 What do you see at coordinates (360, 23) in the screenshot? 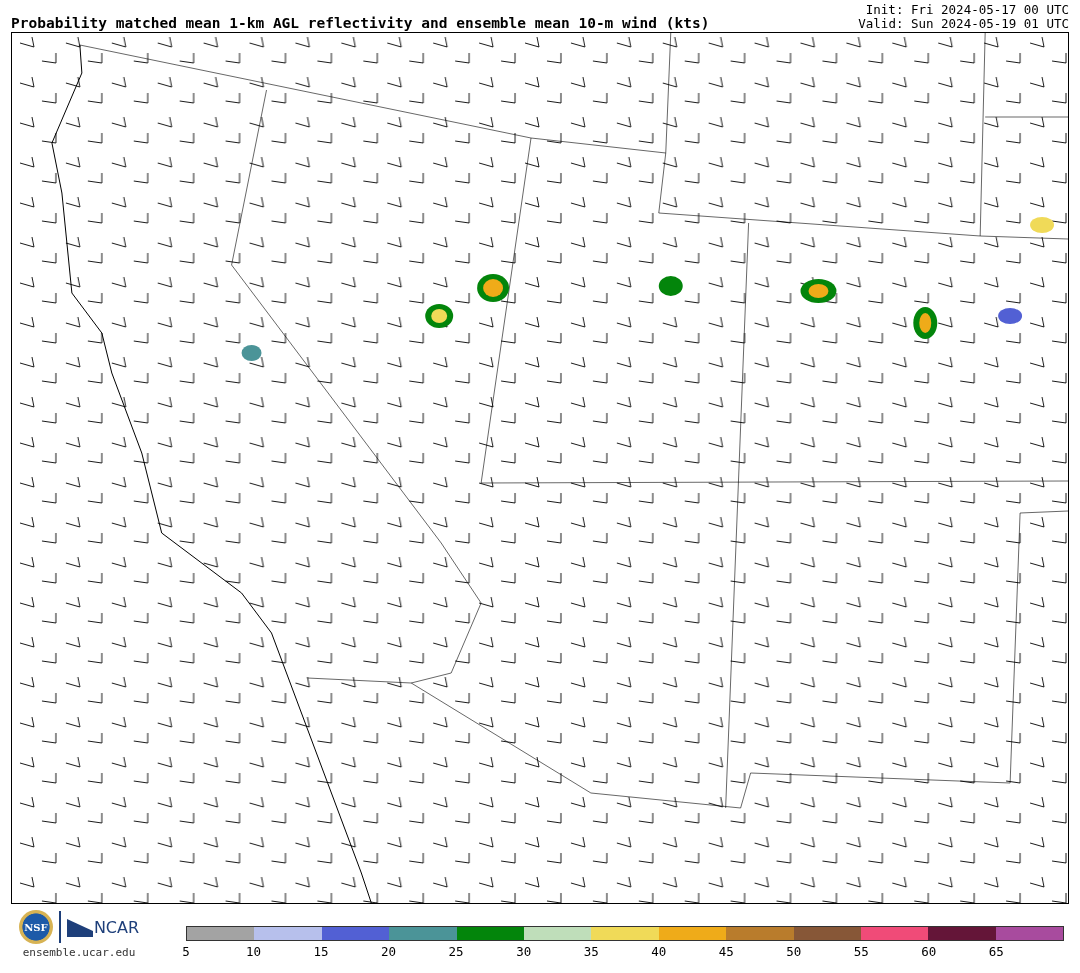
I see `chart-title: Probability matched mean 1-km AGL reflectivity and ensemble mean 10-m wind (kts)` at bounding box center [360, 23].